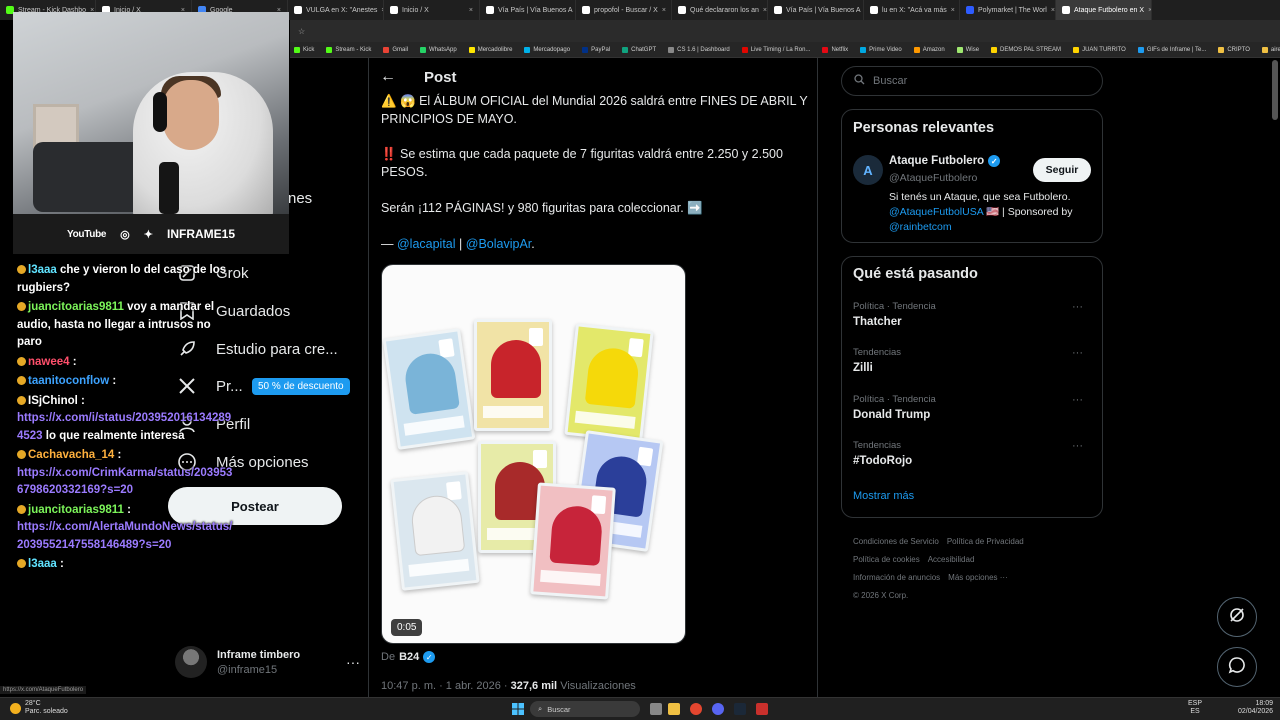  What do you see at coordinates (1008, 10) in the screenshot?
I see `browser-tab: Polymarket | The Worl ×` at bounding box center [1008, 10].